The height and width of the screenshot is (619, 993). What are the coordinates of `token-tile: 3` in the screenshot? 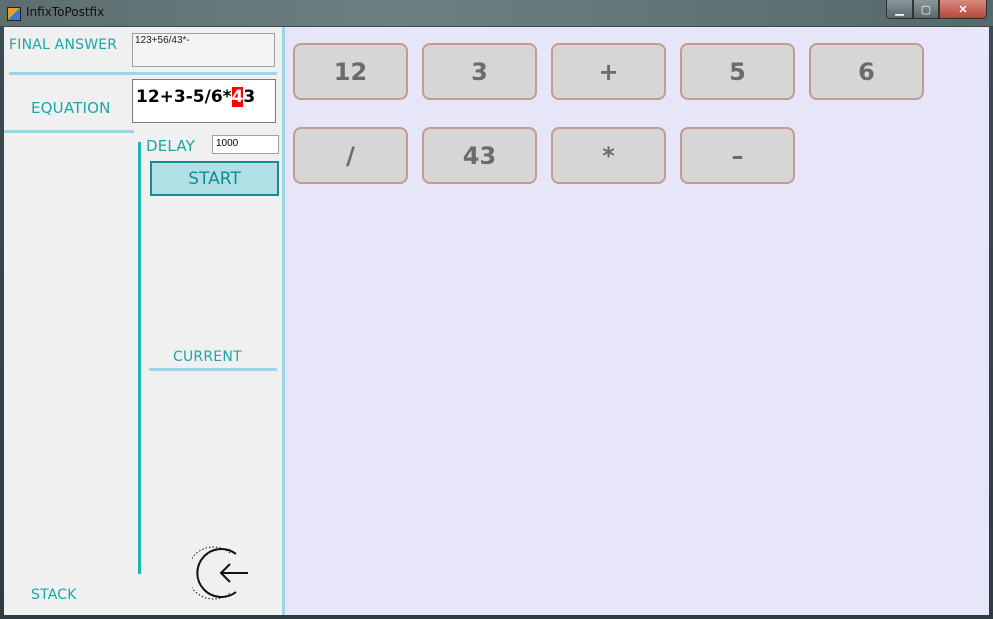 It's located at (479, 71).